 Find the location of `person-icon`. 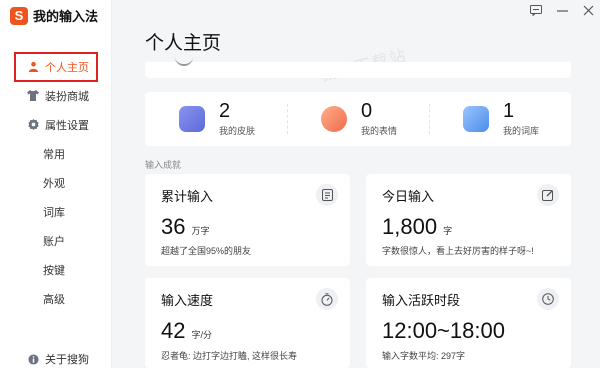

person-icon is located at coordinates (33, 67).